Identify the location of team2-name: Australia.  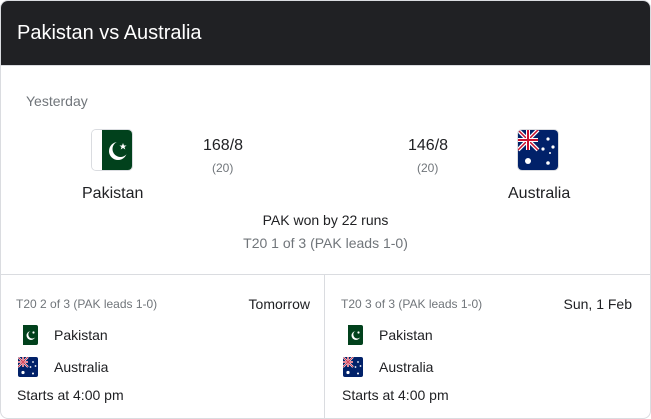
(539, 194).